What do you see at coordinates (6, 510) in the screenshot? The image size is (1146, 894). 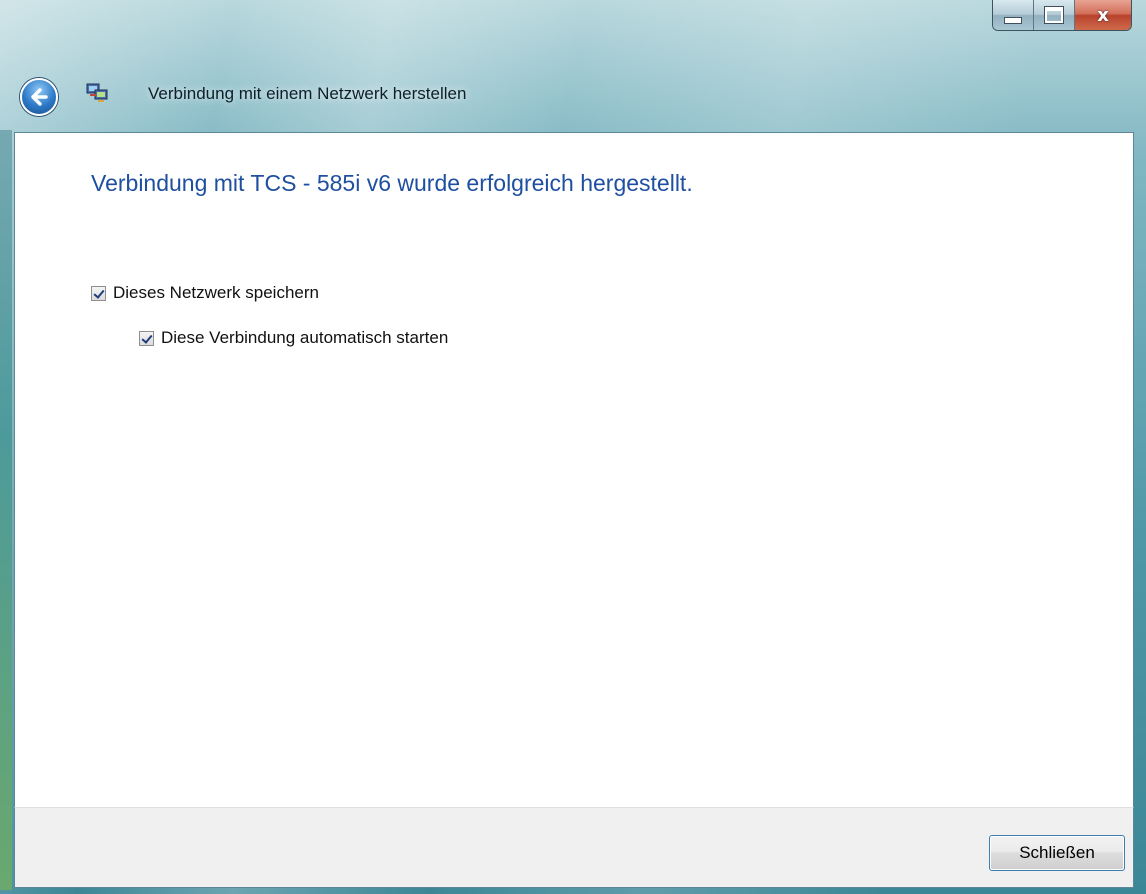 I see `frame-edge` at bounding box center [6, 510].